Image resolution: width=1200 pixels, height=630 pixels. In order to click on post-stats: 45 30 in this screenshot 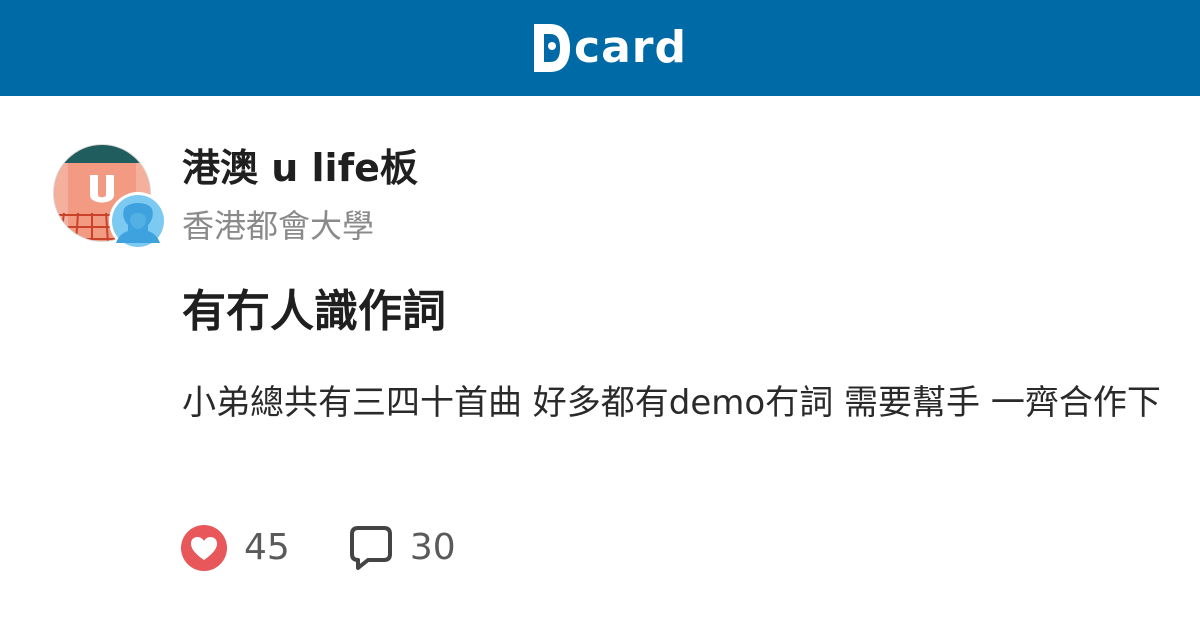, I will do `click(318, 548)`.